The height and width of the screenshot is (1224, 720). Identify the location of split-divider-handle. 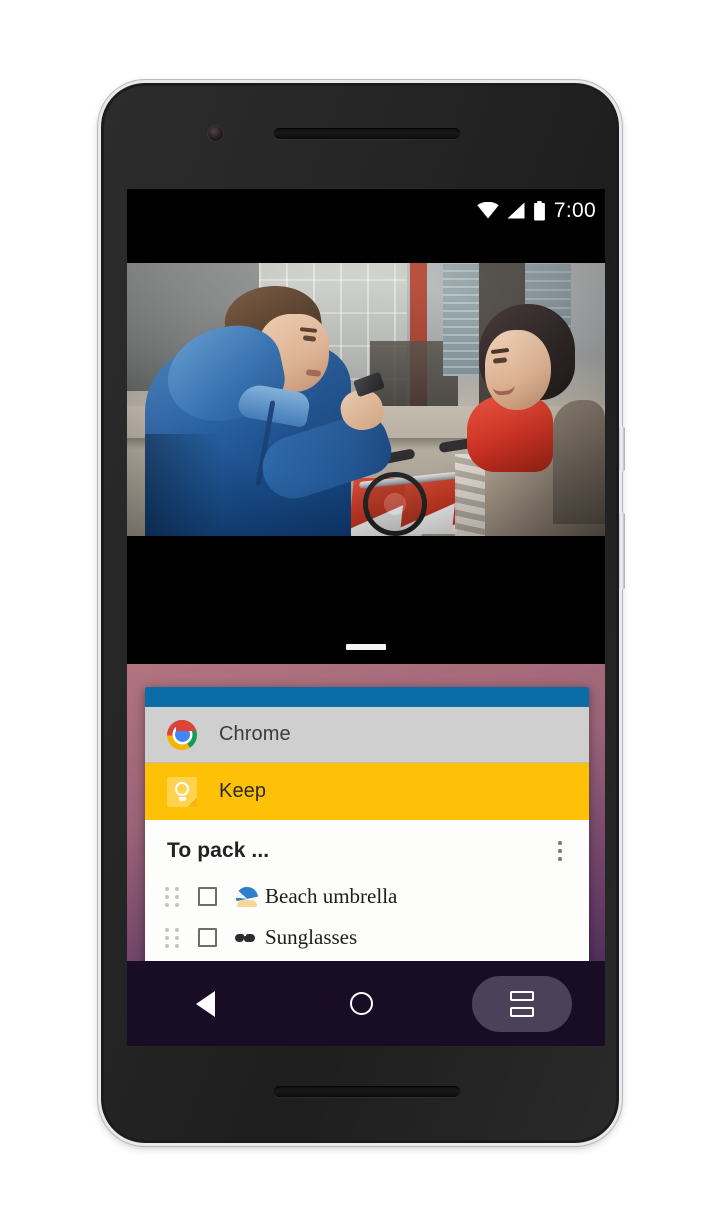
(366, 647).